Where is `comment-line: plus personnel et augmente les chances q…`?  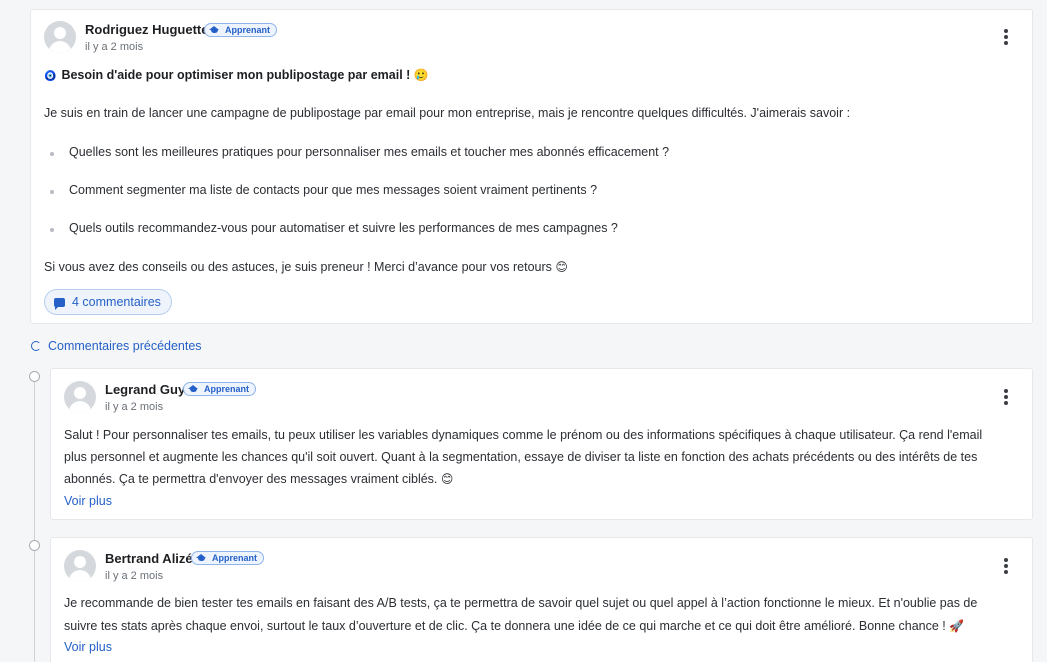
comment-line: plus personnel et augmente les chances q… is located at coordinates (521, 457).